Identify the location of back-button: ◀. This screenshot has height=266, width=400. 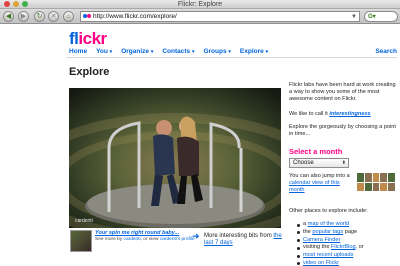
(8, 16).